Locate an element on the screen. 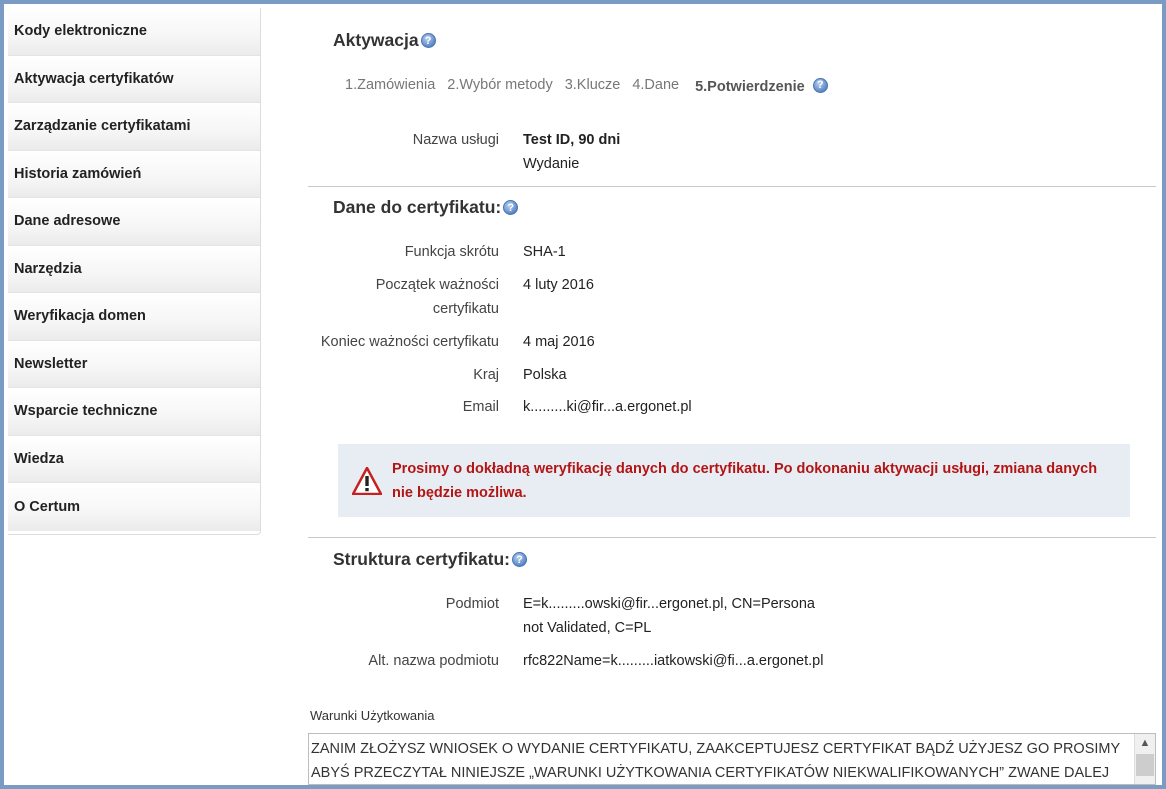 The width and height of the screenshot is (1166, 789). end-label: Koniec ważności certyfikatu is located at coordinates (409, 342).